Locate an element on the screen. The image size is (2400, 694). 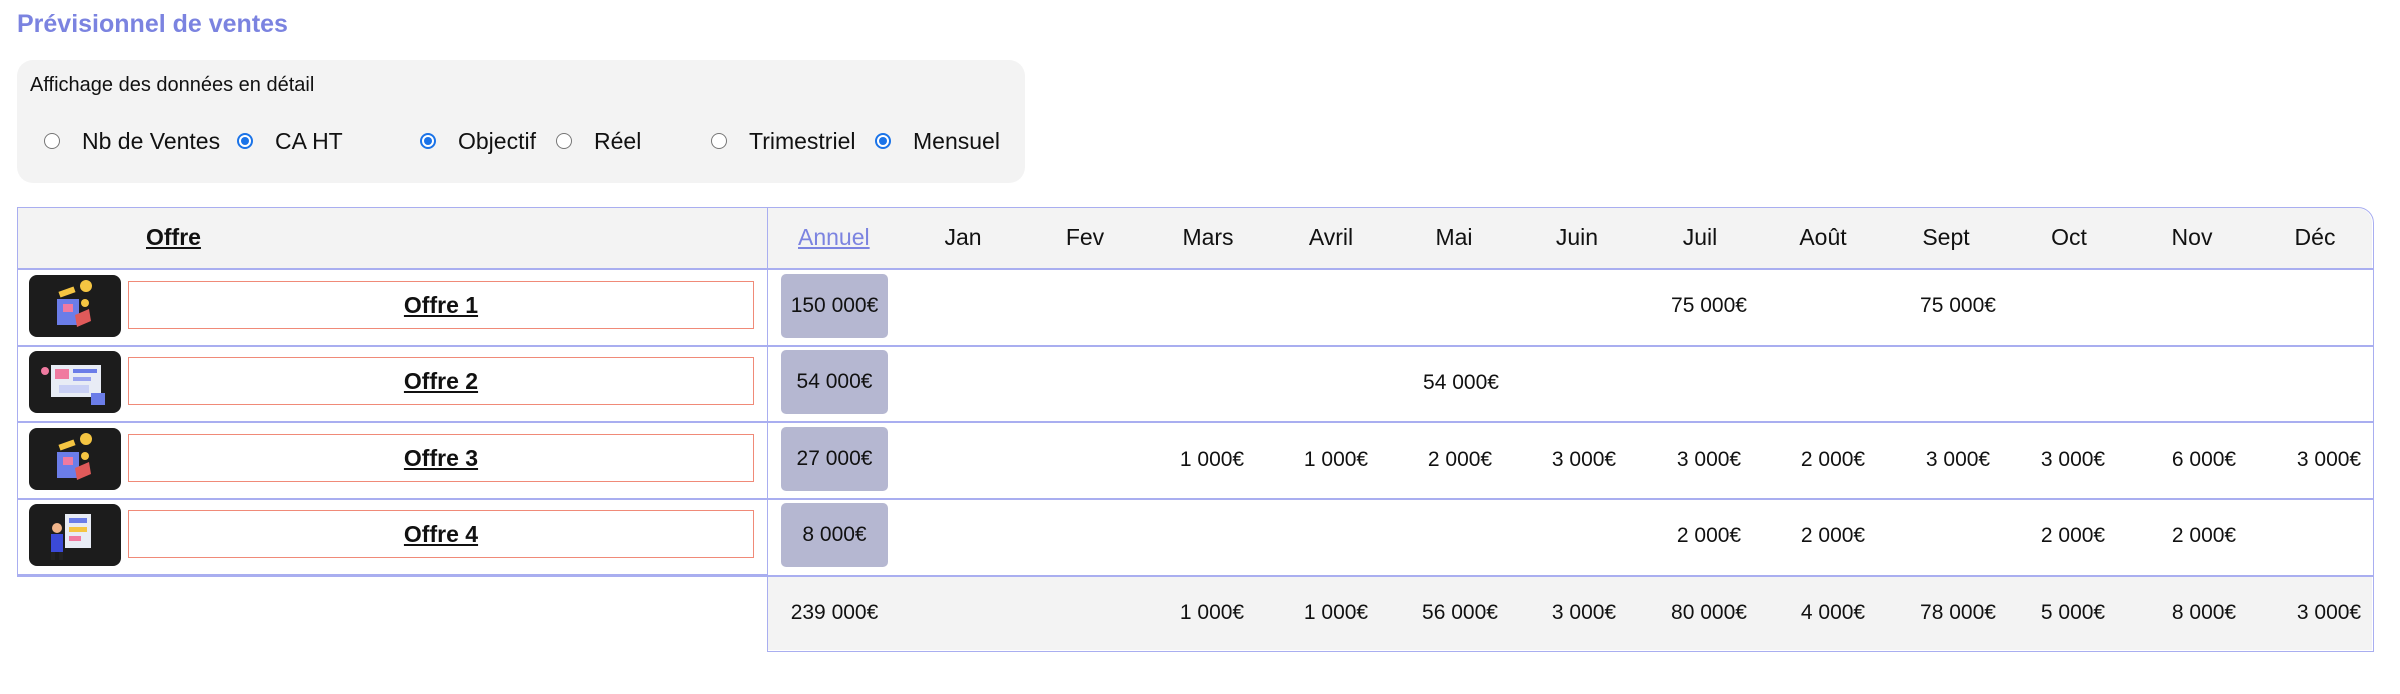
radio-trimestriel: Trimestriel is located at coordinates (783, 141).